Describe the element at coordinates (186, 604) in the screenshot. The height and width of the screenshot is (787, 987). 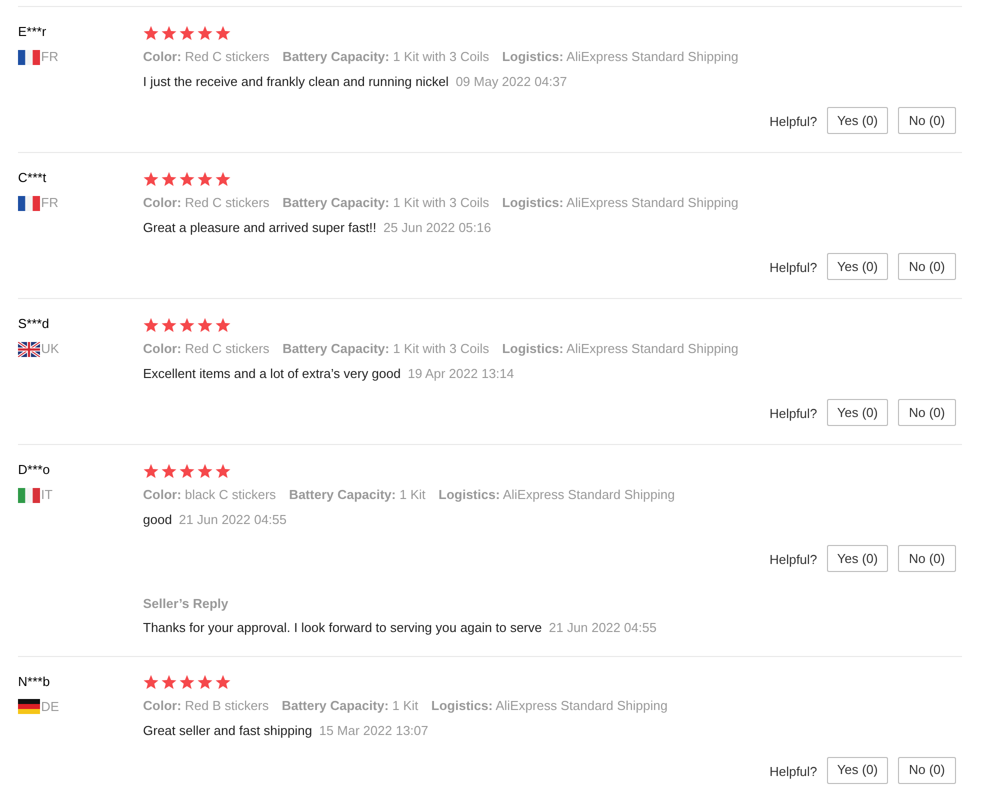
I see `seller-reply-title: Seller’s Reply` at that location.